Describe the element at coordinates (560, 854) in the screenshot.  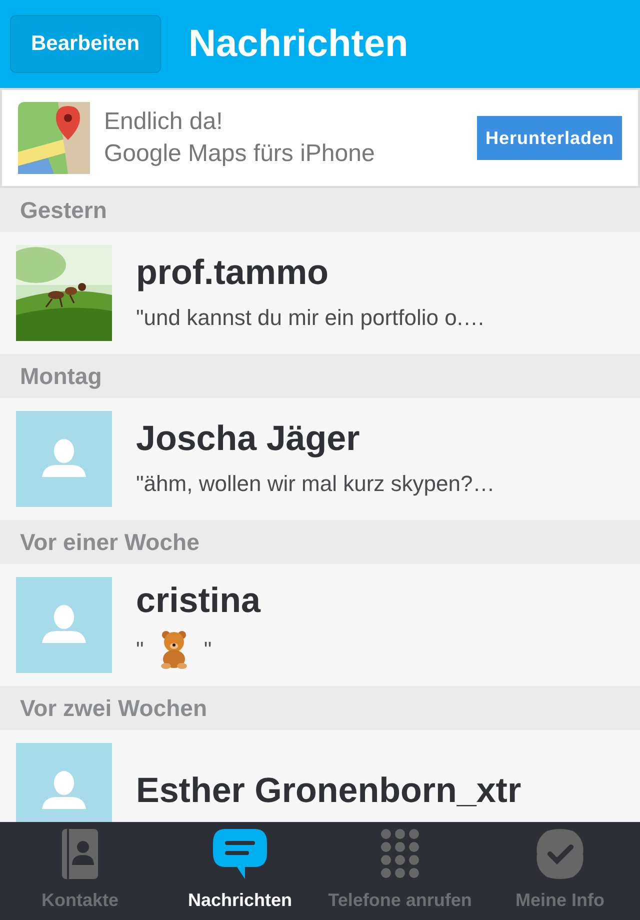
I see `check-badge-icon` at that location.